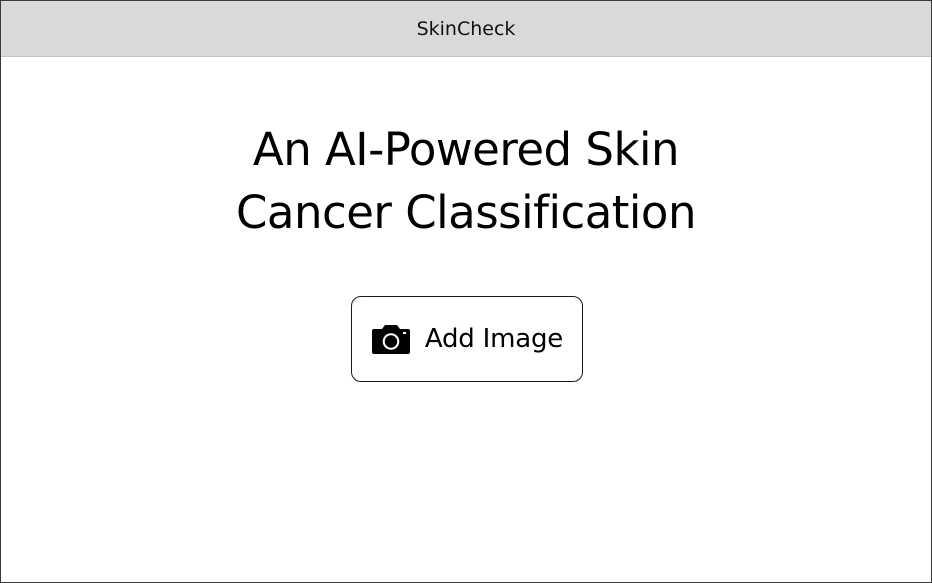 The height and width of the screenshot is (583, 932). Describe the element at coordinates (466, 212) in the screenshot. I see `headline-line-2: Cancer Classification` at that location.